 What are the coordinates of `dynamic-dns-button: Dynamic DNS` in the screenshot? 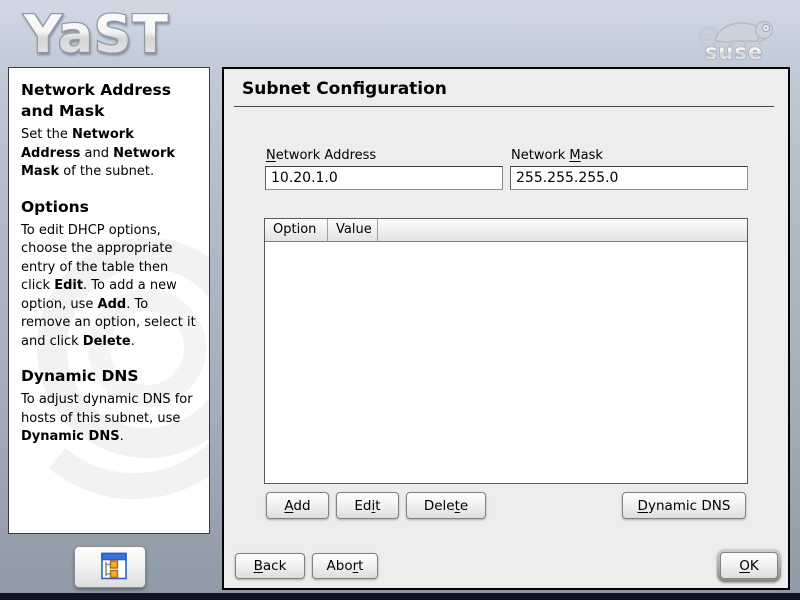 It's located at (684, 505).